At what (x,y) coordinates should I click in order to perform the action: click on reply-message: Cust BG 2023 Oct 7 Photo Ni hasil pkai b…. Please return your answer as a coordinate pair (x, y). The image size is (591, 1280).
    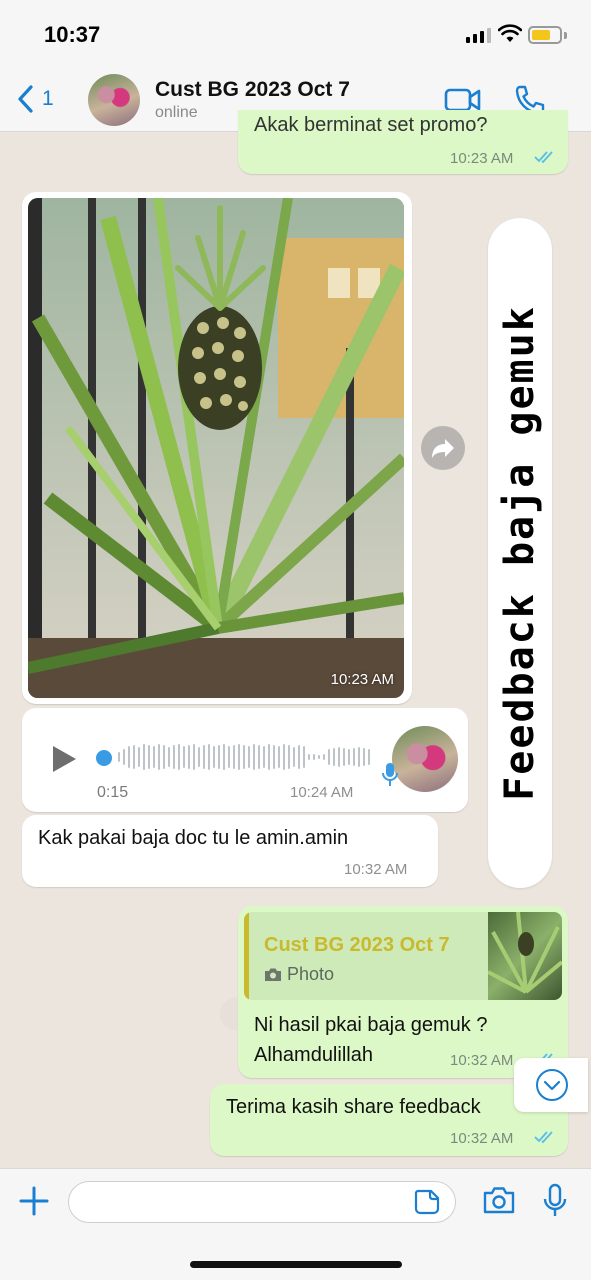
    Looking at the image, I should click on (403, 992).